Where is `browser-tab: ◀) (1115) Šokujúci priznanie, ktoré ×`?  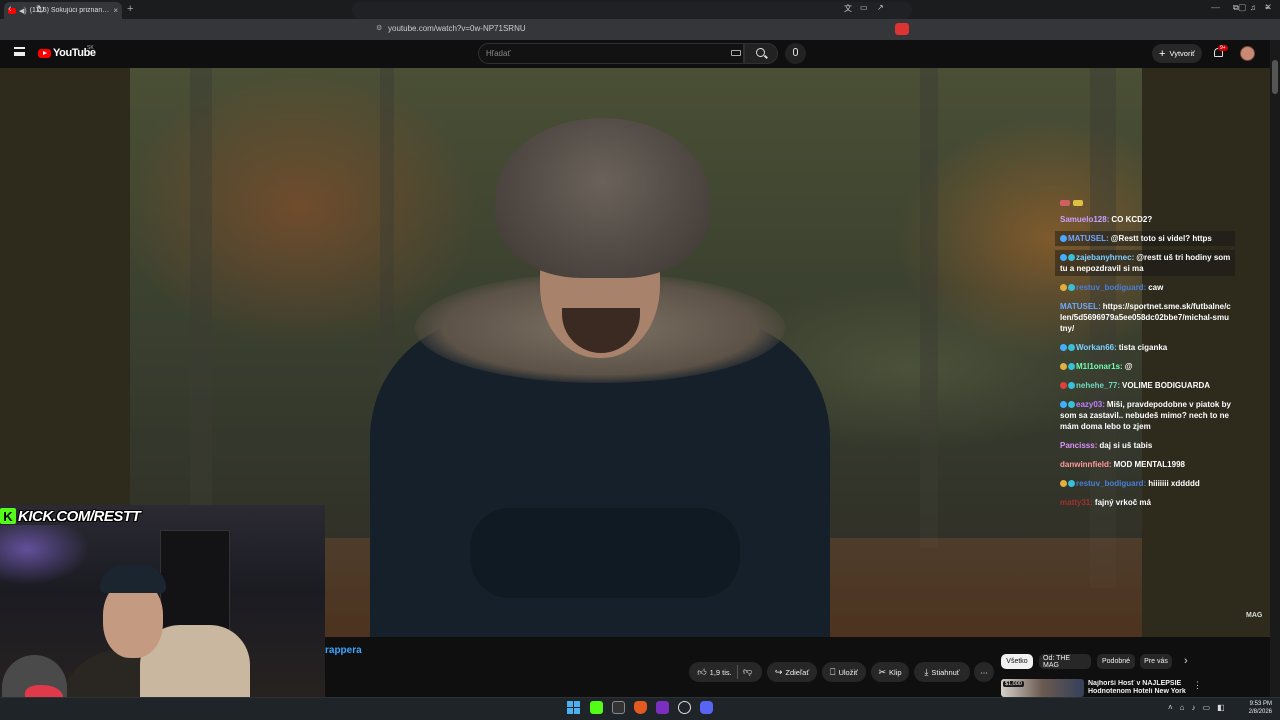 browser-tab: ◀) (1115) Šokujúci priznanie, ktoré × is located at coordinates (63, 10).